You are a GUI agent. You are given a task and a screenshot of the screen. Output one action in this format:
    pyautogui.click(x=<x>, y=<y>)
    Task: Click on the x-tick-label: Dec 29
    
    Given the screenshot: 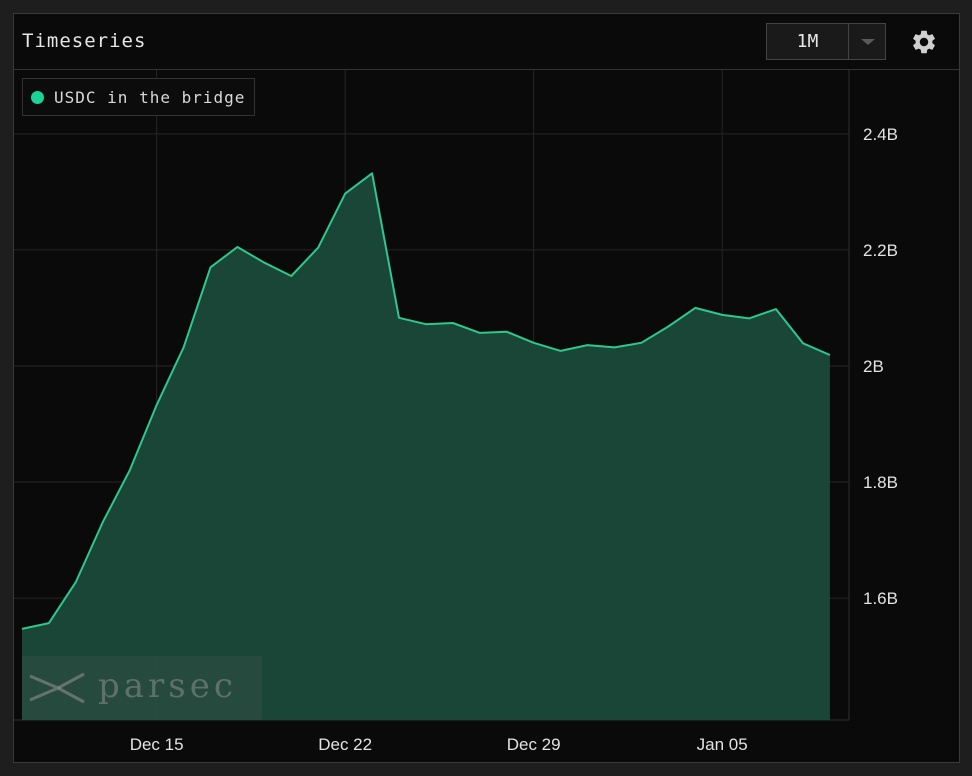 What is the action you would take?
    pyautogui.click(x=534, y=744)
    